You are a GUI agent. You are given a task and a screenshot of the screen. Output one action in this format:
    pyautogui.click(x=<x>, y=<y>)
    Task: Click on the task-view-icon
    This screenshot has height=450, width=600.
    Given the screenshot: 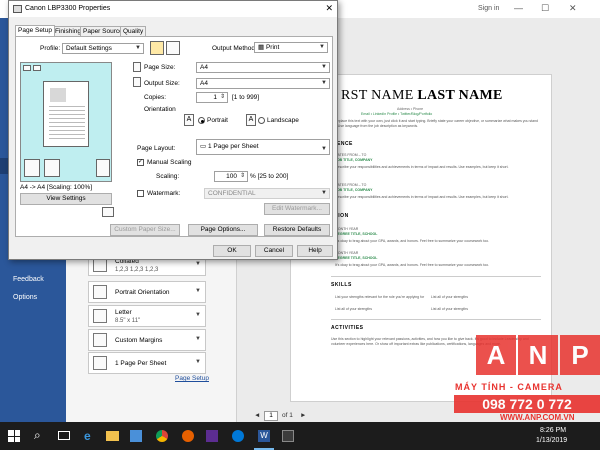 What is the action you would take?
    pyautogui.click(x=64, y=435)
    